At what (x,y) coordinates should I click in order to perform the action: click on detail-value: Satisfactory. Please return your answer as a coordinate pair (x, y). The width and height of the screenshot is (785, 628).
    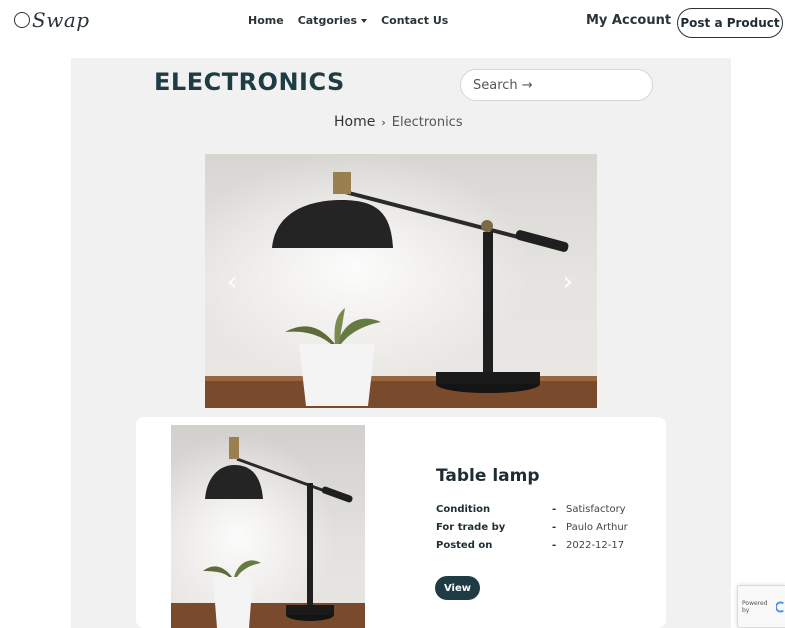
    Looking at the image, I should click on (596, 509).